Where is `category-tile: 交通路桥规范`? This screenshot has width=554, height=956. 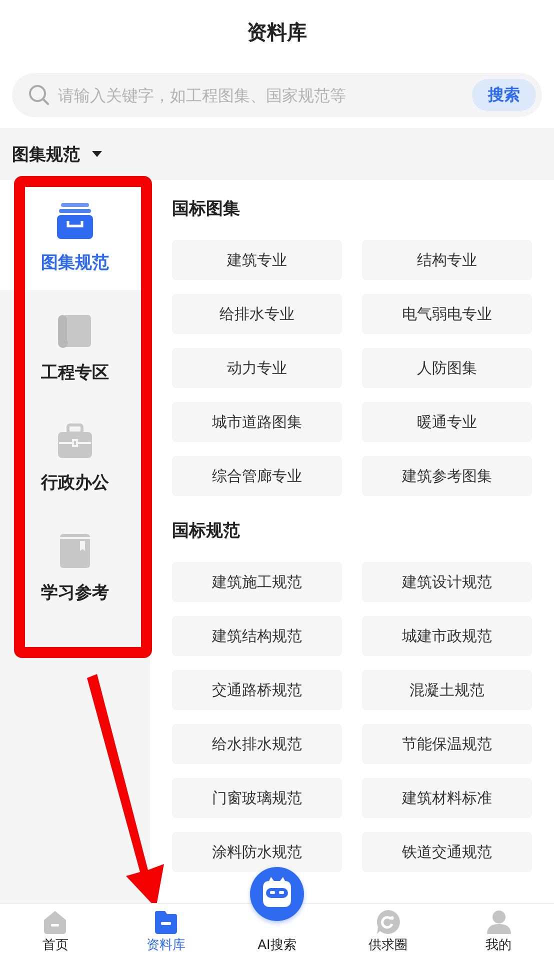 category-tile: 交通路桥规范 is located at coordinates (257, 690).